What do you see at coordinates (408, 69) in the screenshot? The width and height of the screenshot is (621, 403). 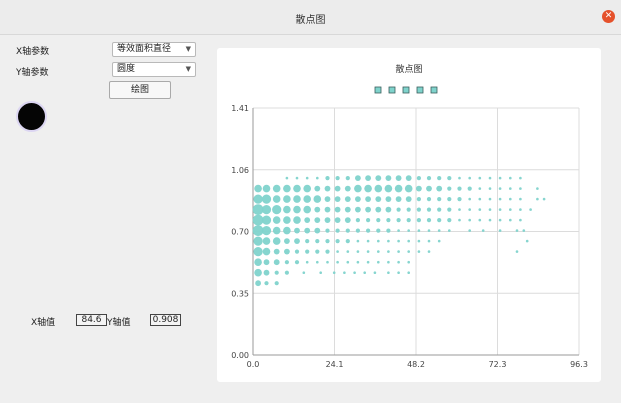 I see `chart-title: 散点图` at bounding box center [408, 69].